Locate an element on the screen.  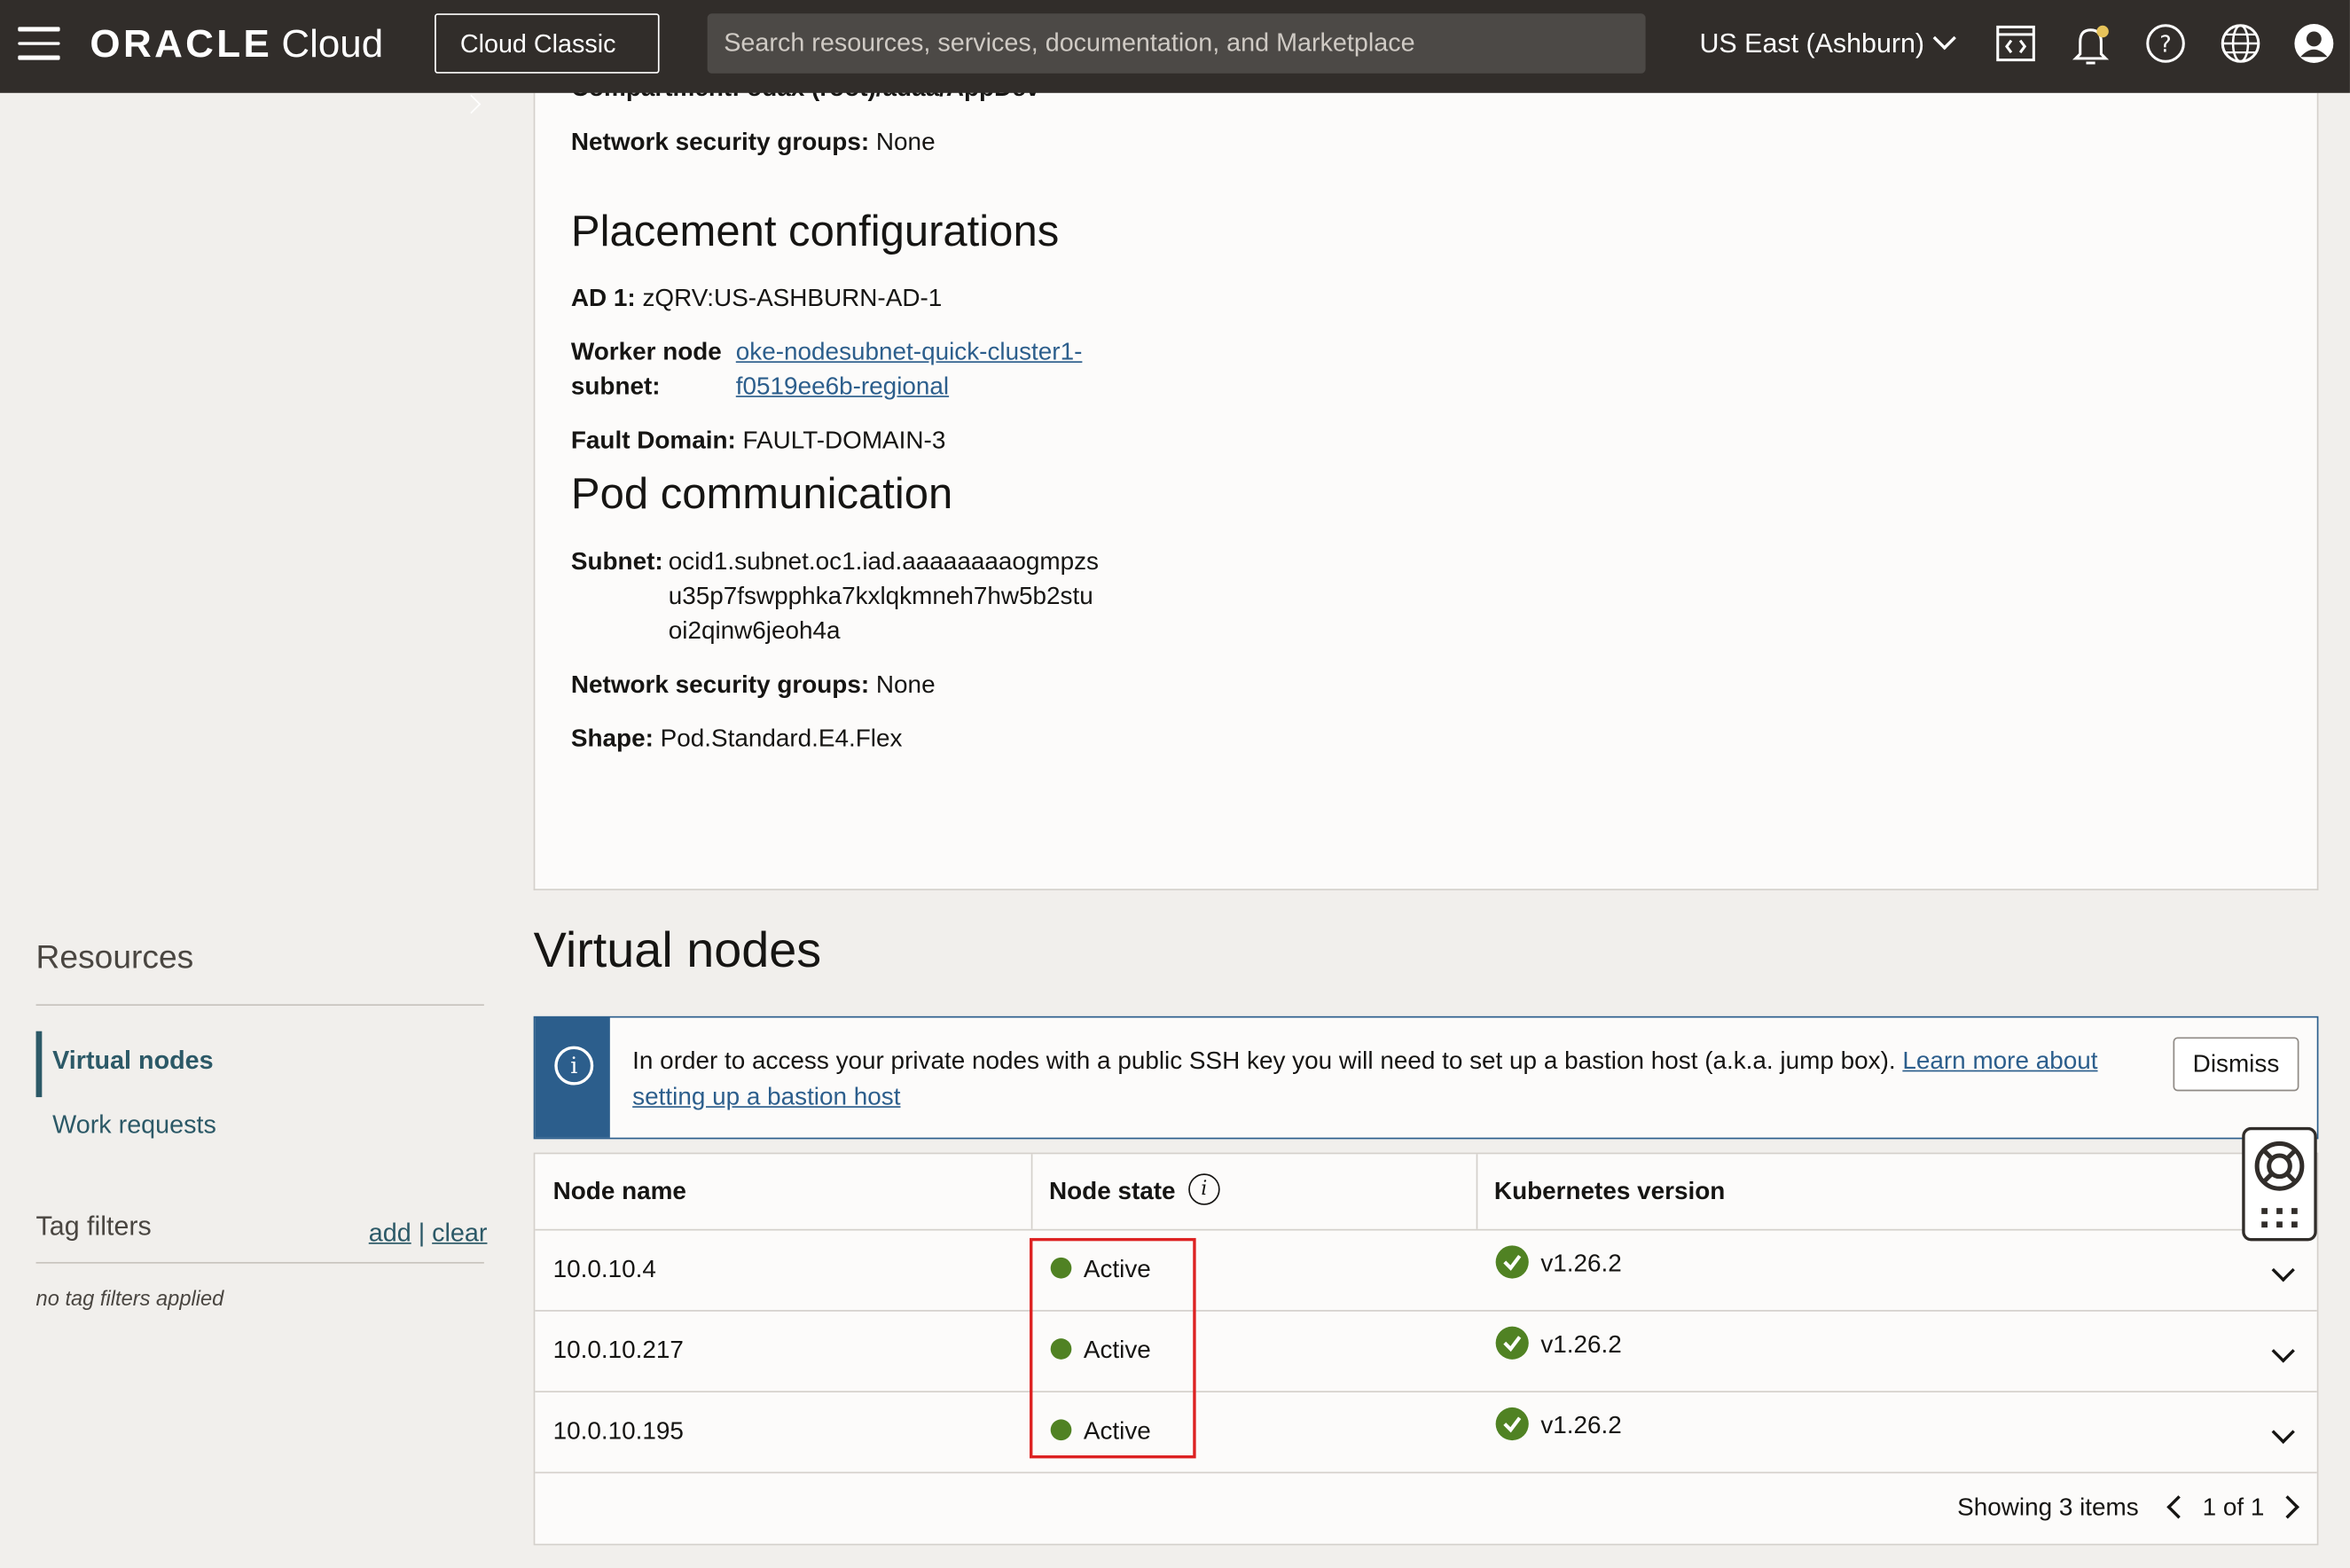
language-globe-icon is located at coordinates (2240, 44).